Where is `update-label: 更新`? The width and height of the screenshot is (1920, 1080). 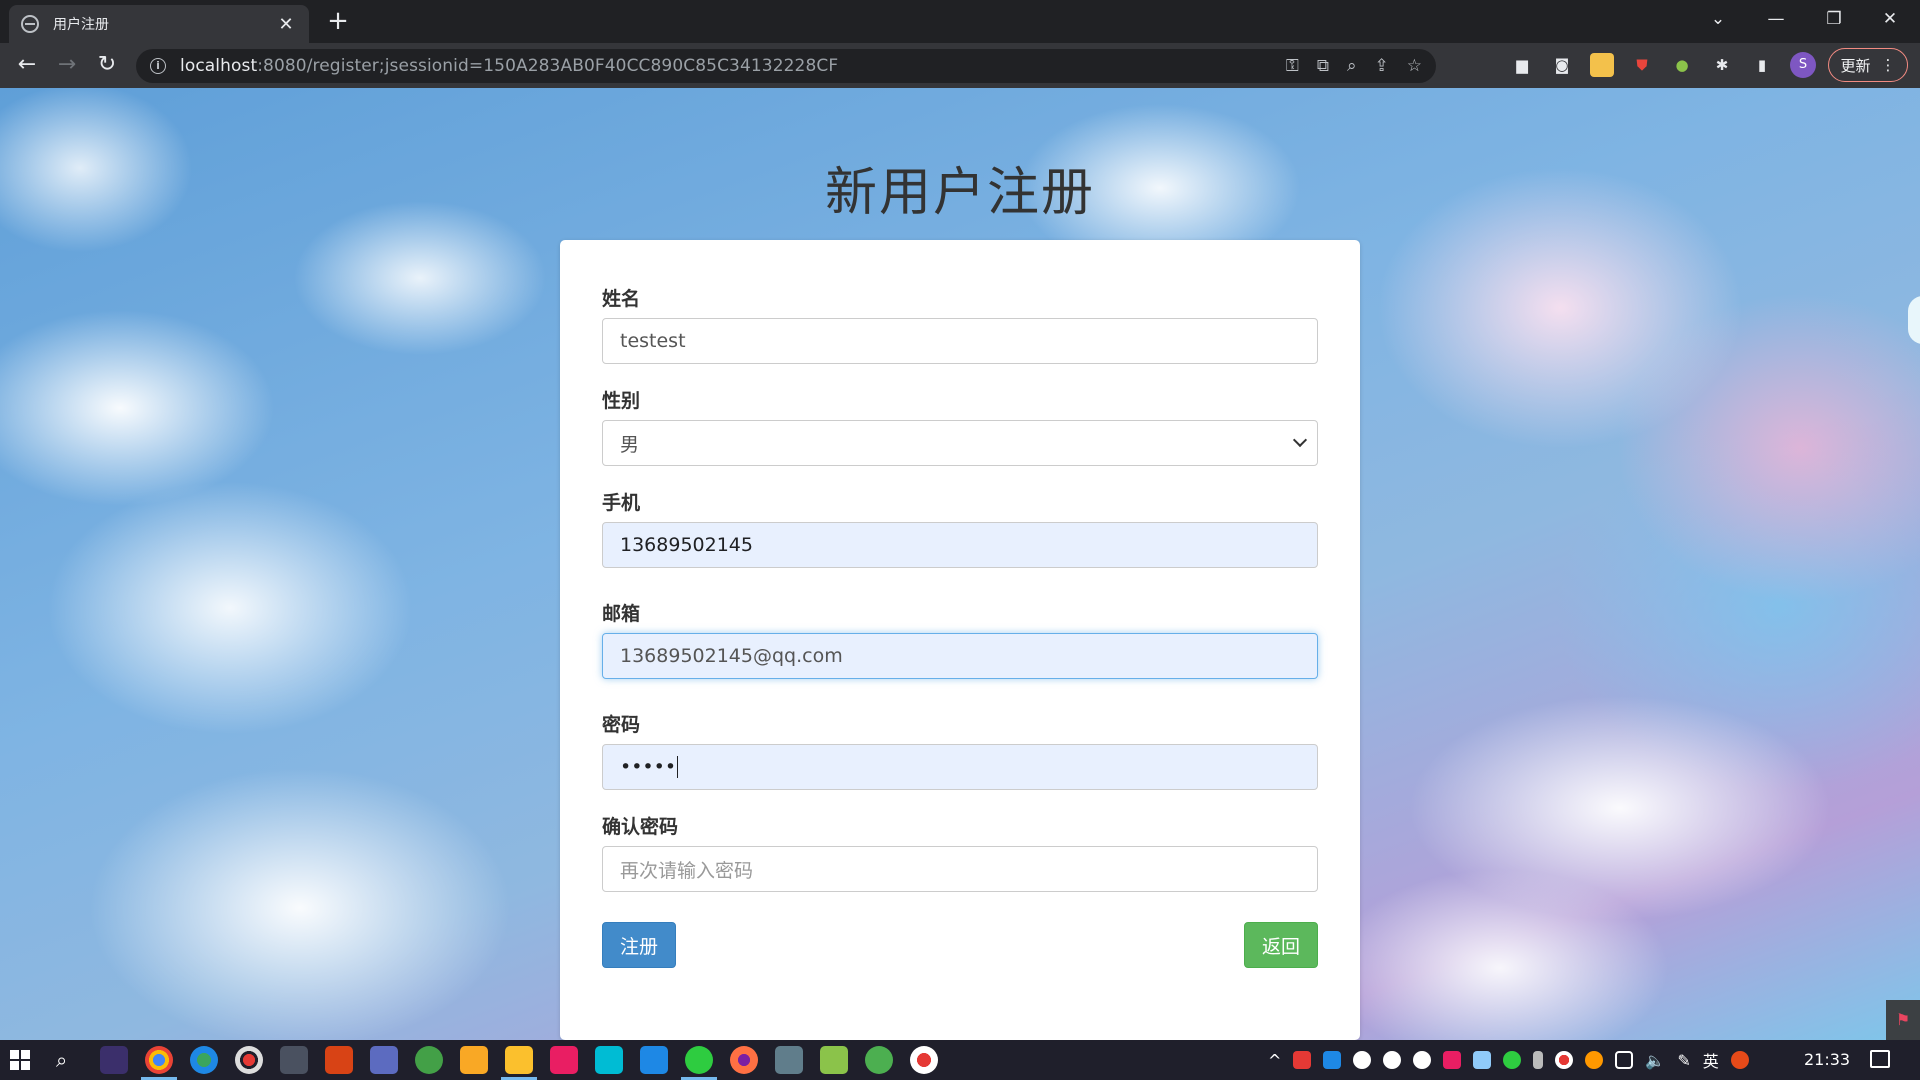
update-label: 更新 is located at coordinates (1855, 65).